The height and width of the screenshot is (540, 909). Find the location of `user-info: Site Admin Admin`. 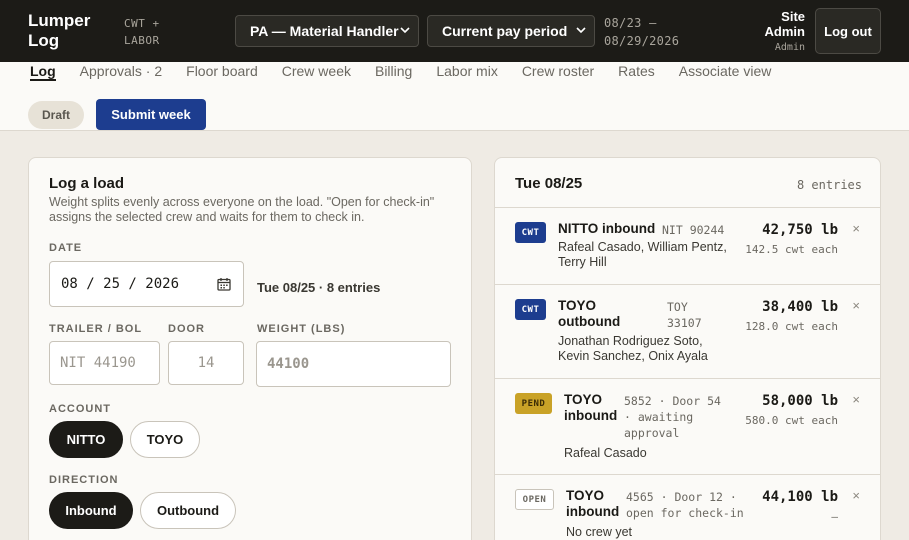

user-info: Site Admin Admin is located at coordinates (775, 31).